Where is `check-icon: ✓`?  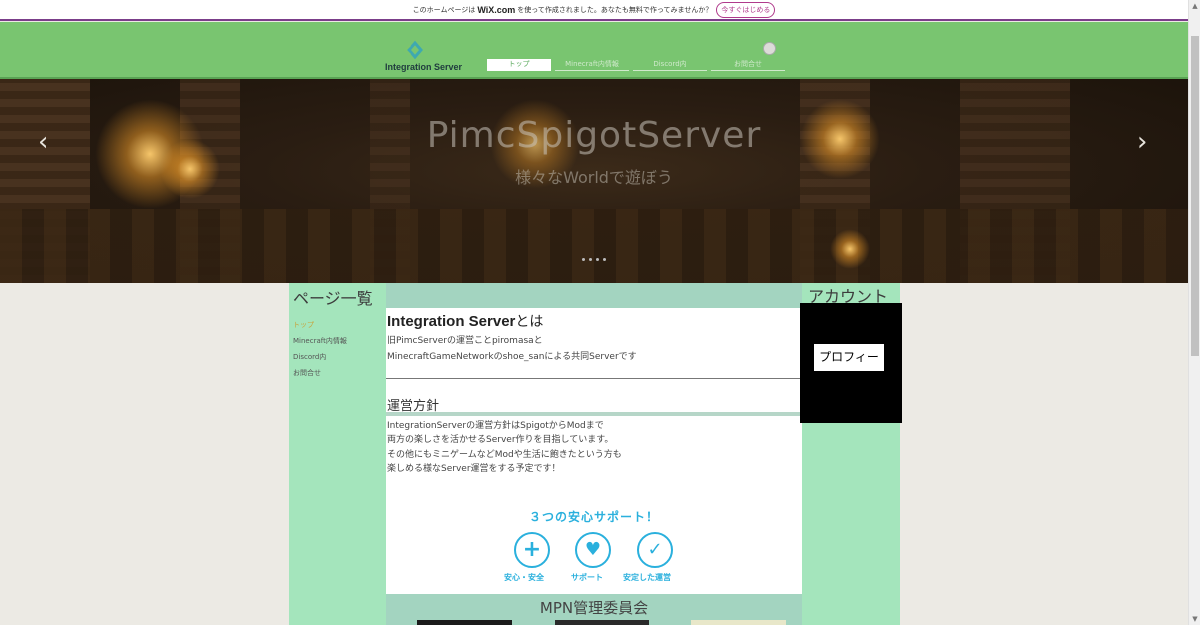
check-icon: ✓ is located at coordinates (655, 550).